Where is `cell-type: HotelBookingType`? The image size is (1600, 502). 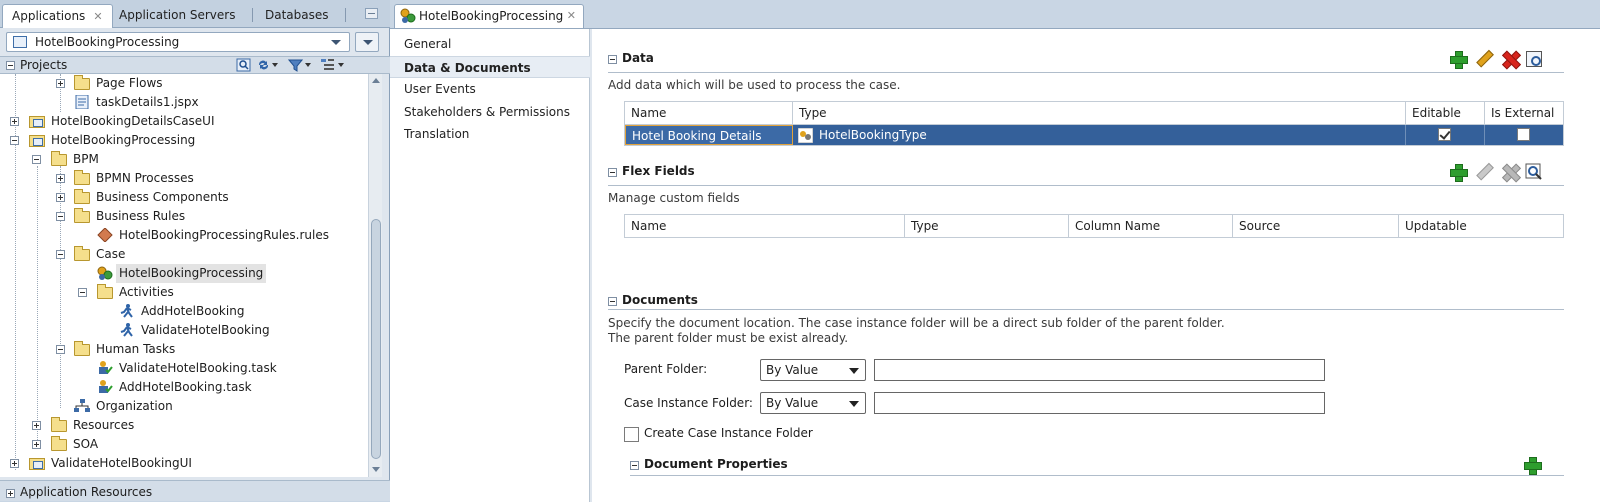 cell-type: HotelBookingType is located at coordinates (1099, 135).